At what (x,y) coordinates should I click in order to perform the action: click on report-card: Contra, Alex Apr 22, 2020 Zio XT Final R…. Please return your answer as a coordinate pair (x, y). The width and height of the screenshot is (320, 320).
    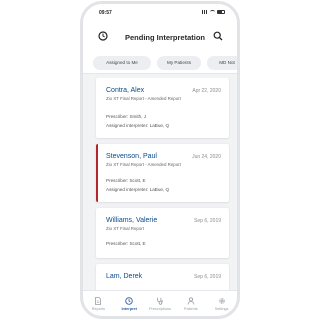
    Looking at the image, I should click on (162, 108).